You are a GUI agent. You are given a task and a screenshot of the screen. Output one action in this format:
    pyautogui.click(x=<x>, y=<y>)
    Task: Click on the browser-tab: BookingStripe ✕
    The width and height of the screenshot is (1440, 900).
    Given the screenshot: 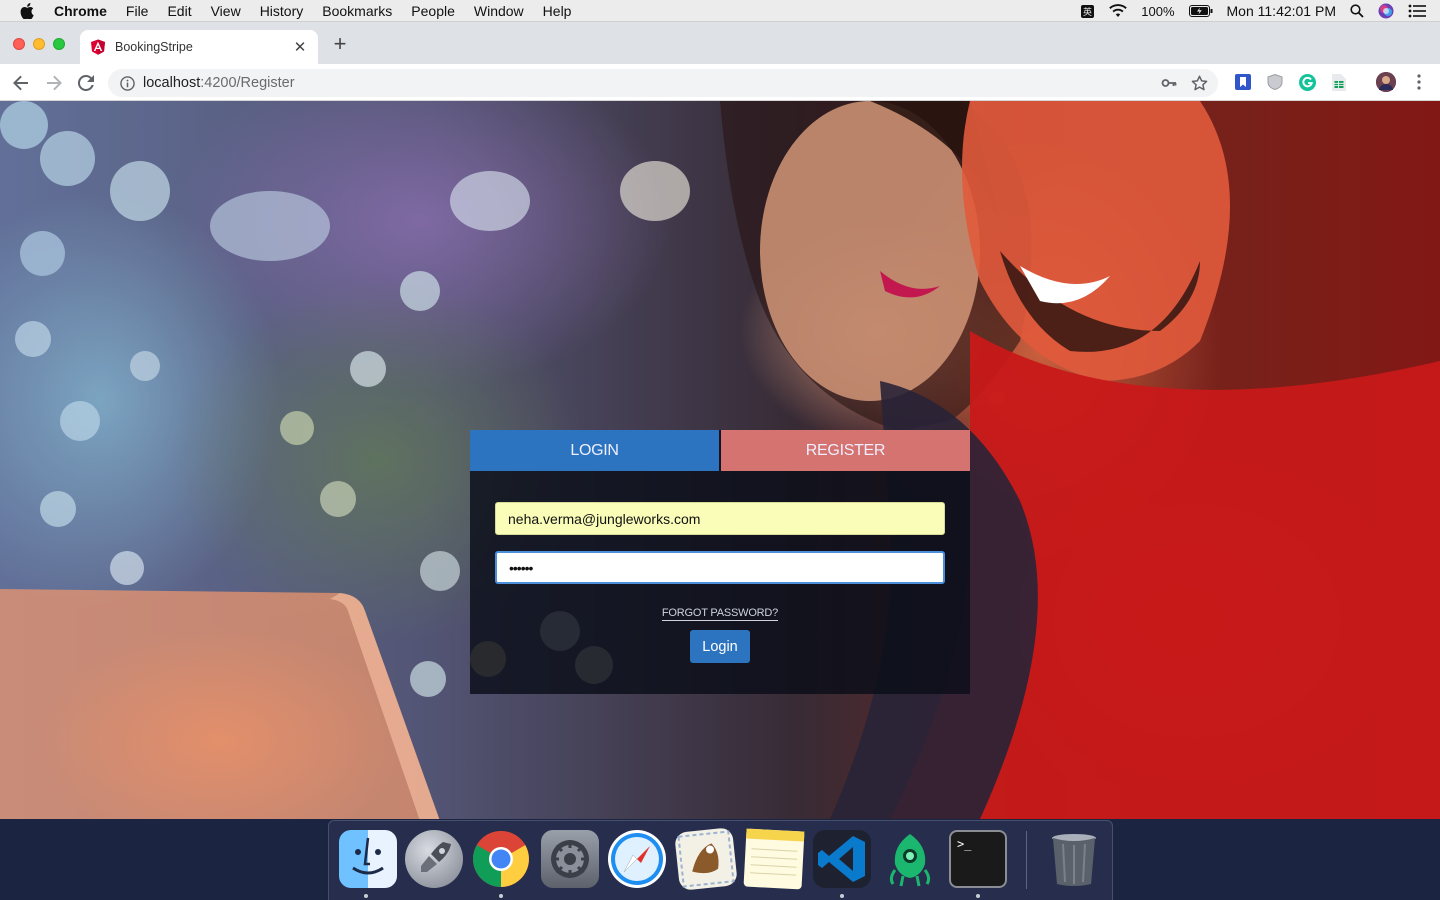 What is the action you would take?
    pyautogui.click(x=199, y=47)
    